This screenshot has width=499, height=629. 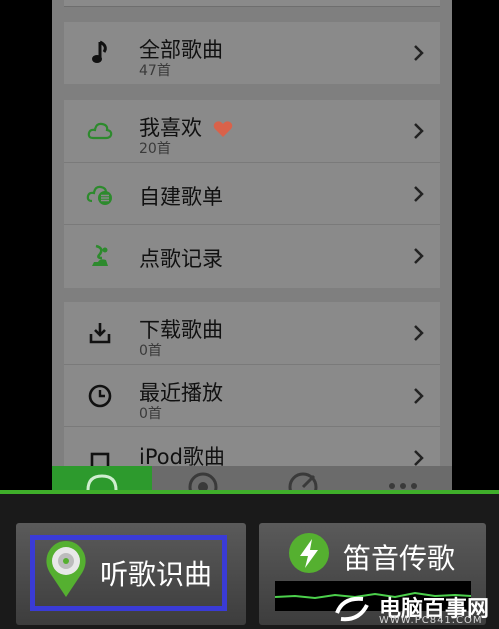 What do you see at coordinates (252, 3) in the screenshot?
I see `top-card-edge` at bounding box center [252, 3].